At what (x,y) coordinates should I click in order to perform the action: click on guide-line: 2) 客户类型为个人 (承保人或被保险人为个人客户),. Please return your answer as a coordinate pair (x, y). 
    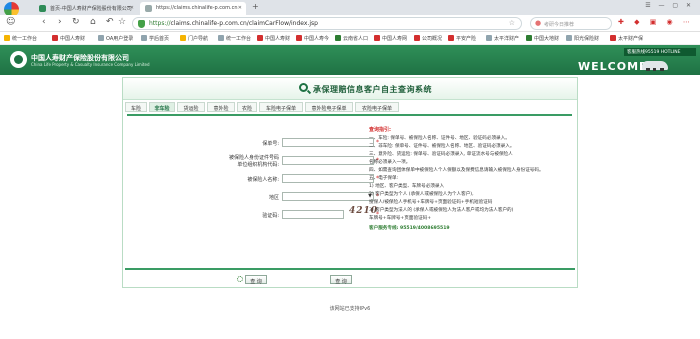
    Looking at the image, I should click on (421, 194).